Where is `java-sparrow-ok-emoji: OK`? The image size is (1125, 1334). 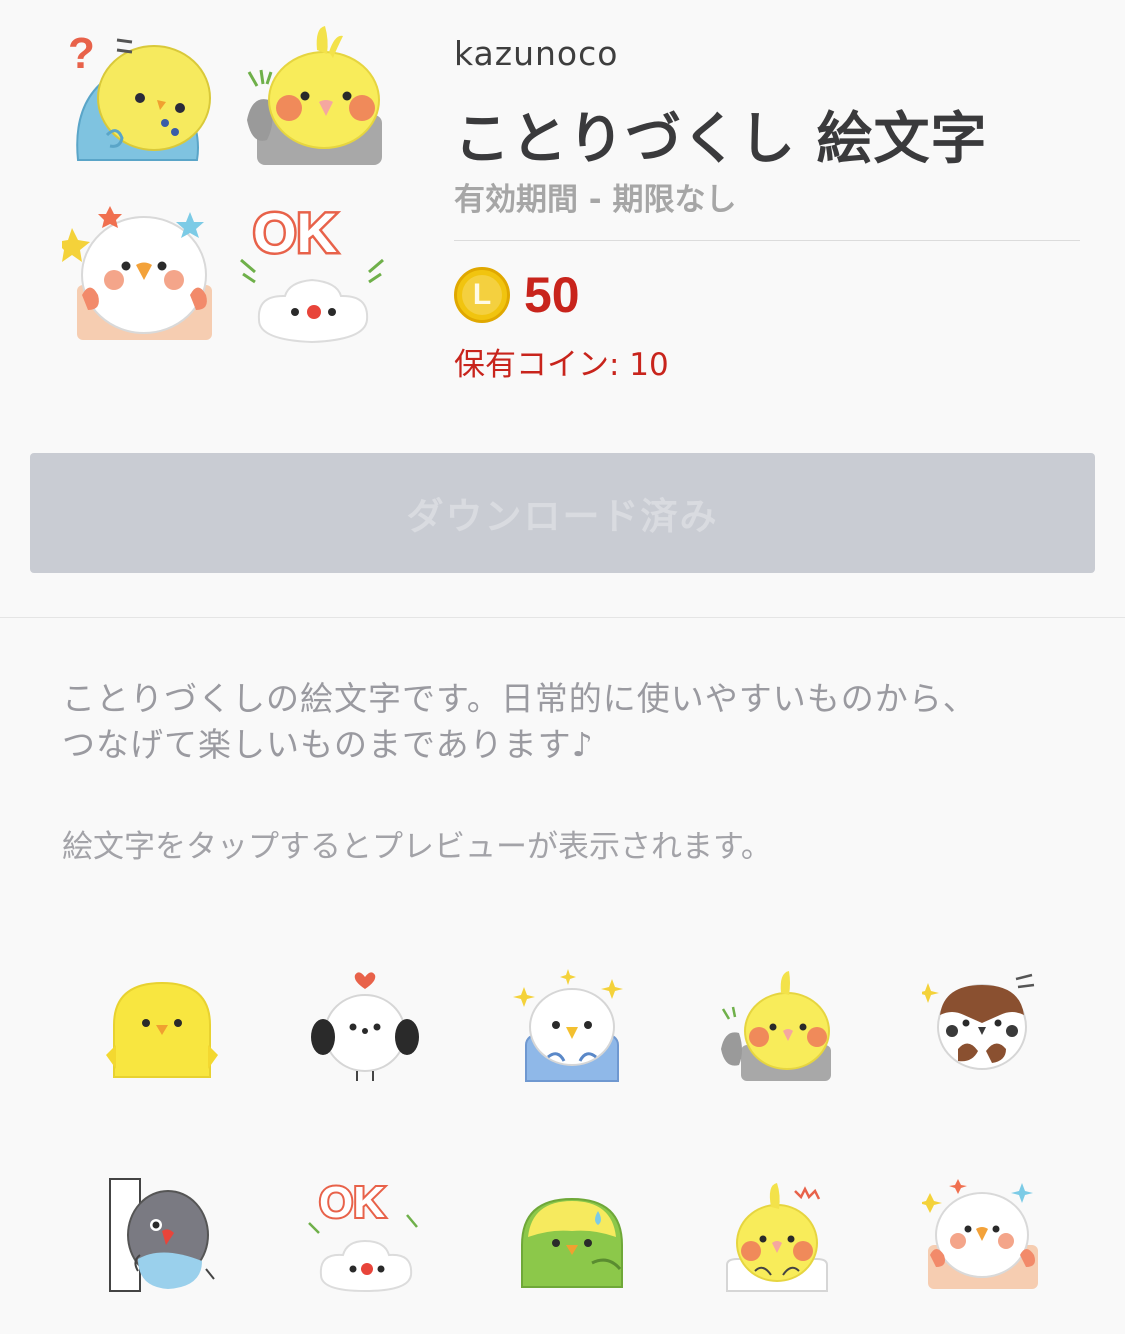
java-sparrow-ok-emoji: OK is located at coordinates (367, 1235).